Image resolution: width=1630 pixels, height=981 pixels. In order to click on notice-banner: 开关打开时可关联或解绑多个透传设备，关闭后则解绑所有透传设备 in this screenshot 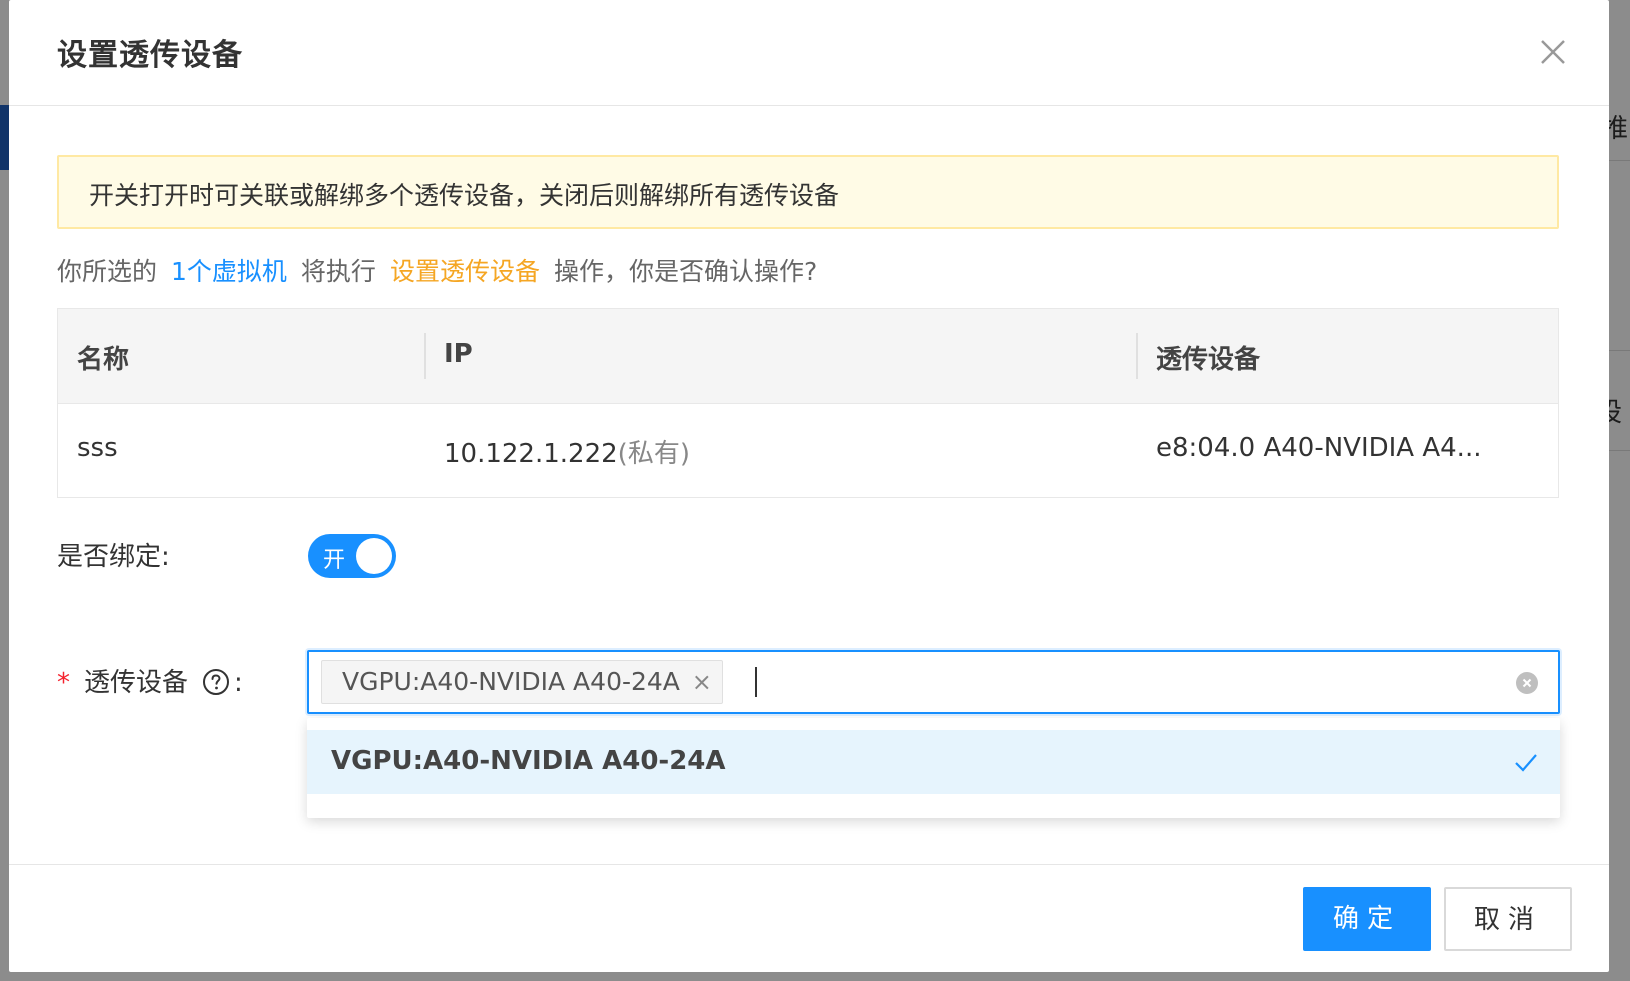, I will do `click(808, 192)`.